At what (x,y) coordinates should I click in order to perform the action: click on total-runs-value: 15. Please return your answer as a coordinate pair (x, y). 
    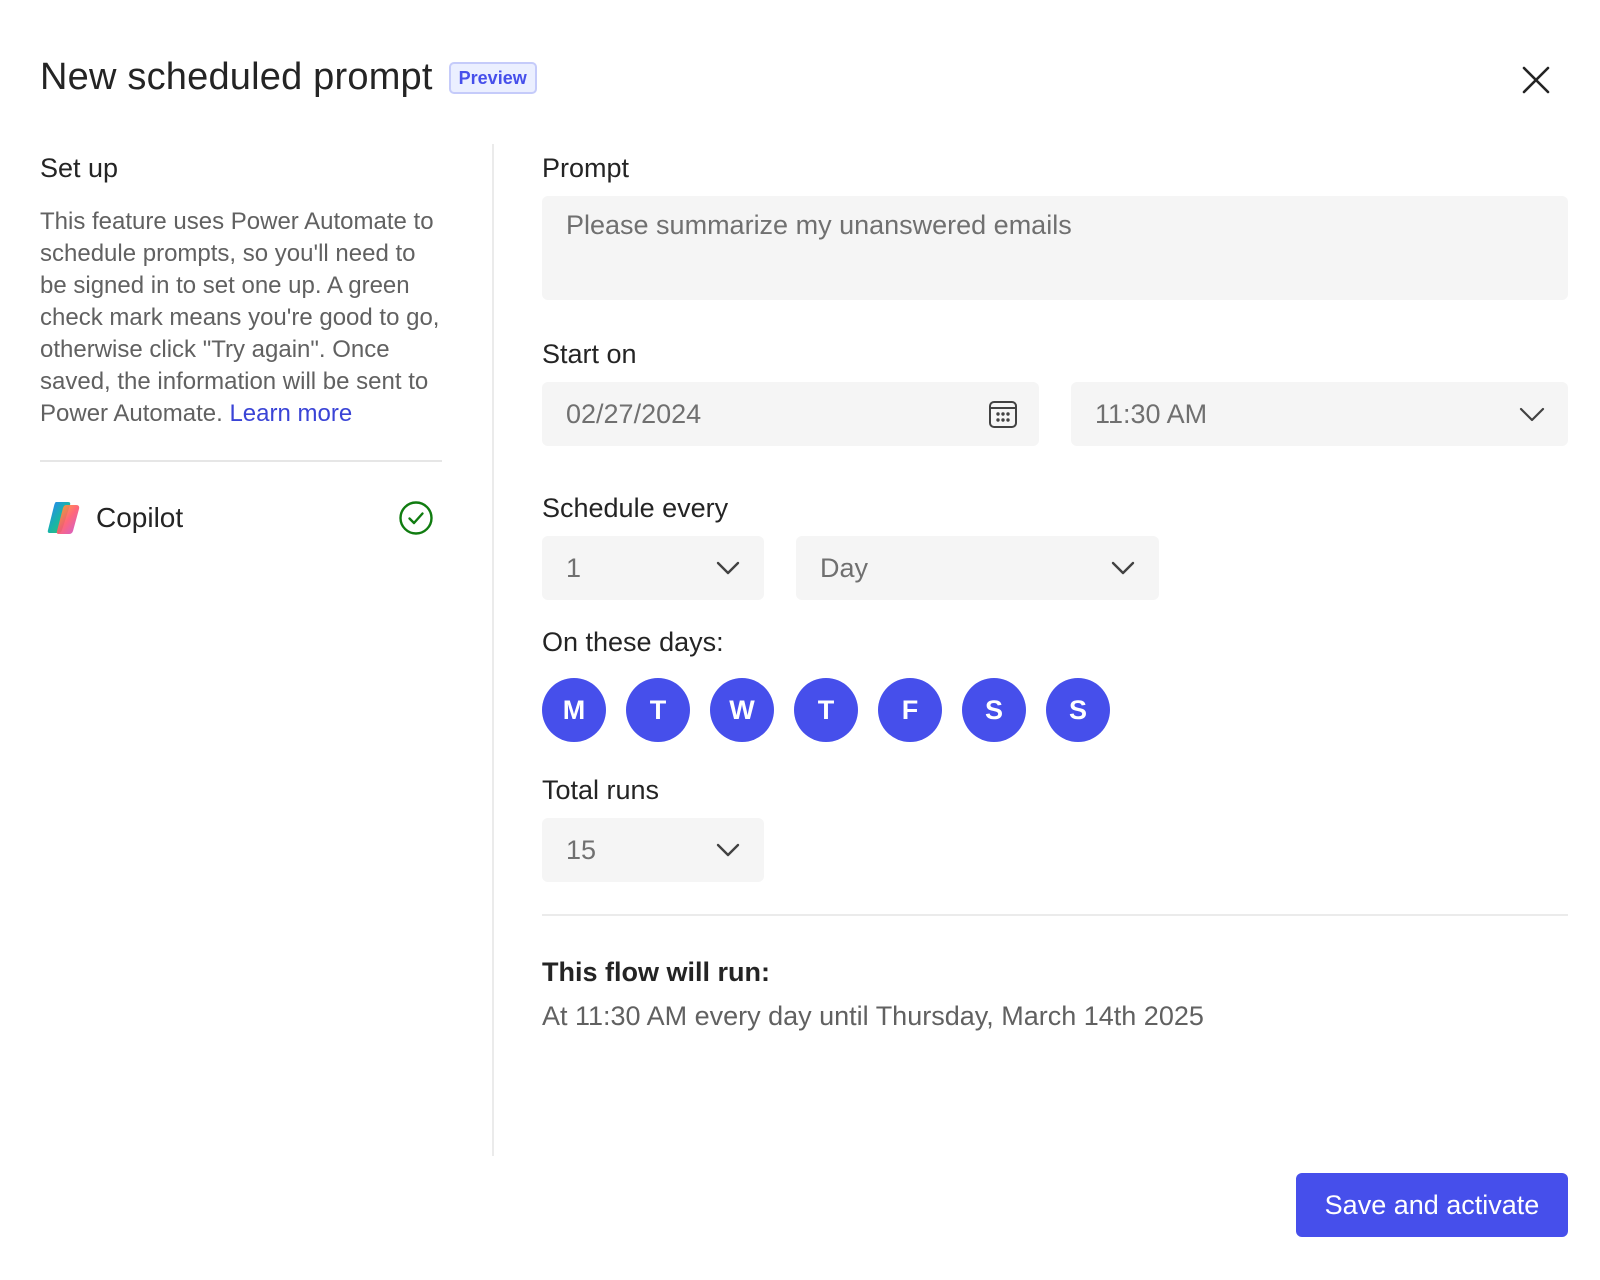
    Looking at the image, I should click on (581, 849).